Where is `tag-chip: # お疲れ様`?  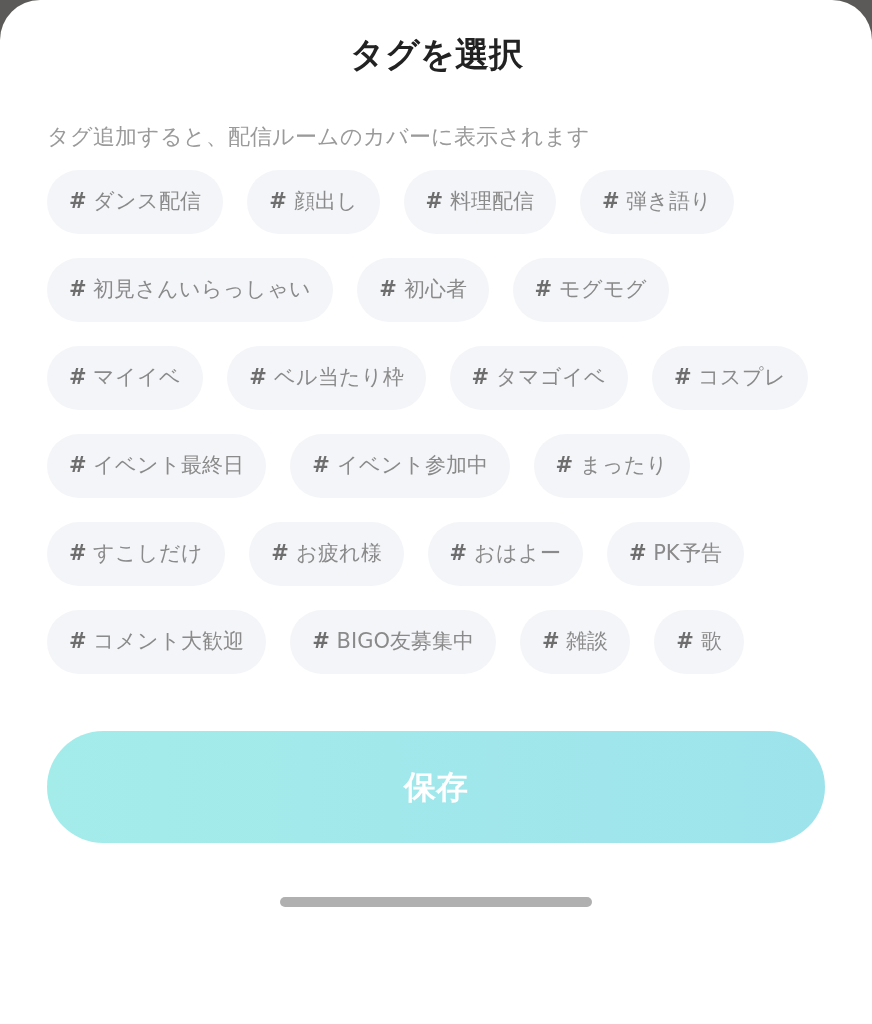
tag-chip: # お疲れ様 is located at coordinates (326, 554).